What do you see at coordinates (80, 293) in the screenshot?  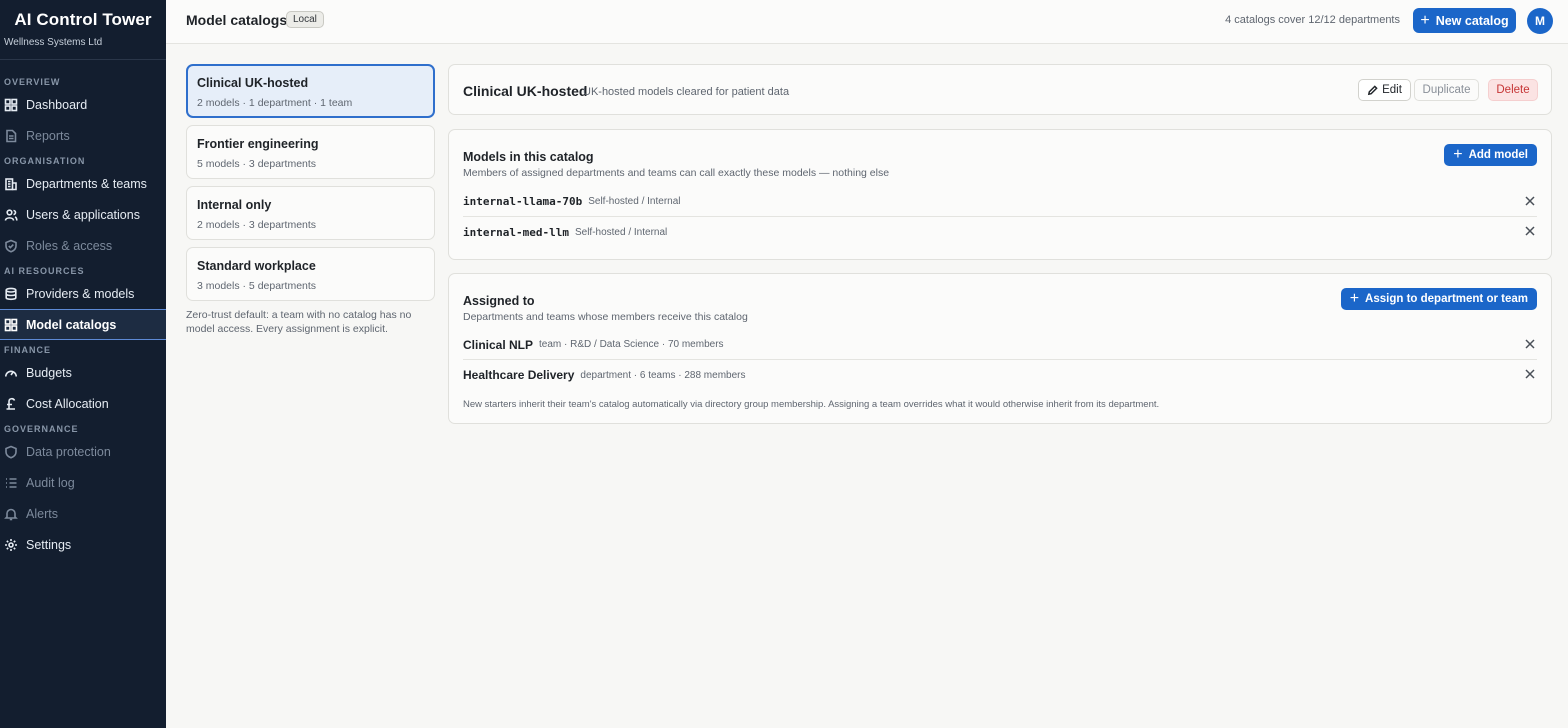 I see `sidebar-item-label: Providers & models` at bounding box center [80, 293].